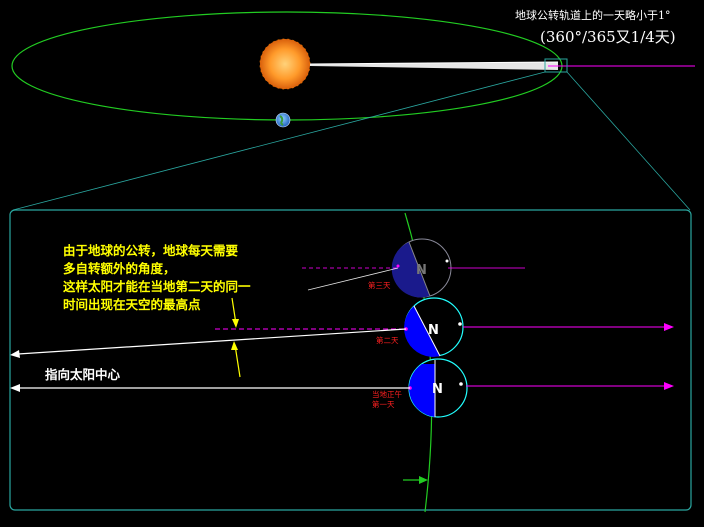 The height and width of the screenshot is (527, 704). Describe the element at coordinates (421, 270) in the screenshot. I see `north-label-day3: N` at that location.